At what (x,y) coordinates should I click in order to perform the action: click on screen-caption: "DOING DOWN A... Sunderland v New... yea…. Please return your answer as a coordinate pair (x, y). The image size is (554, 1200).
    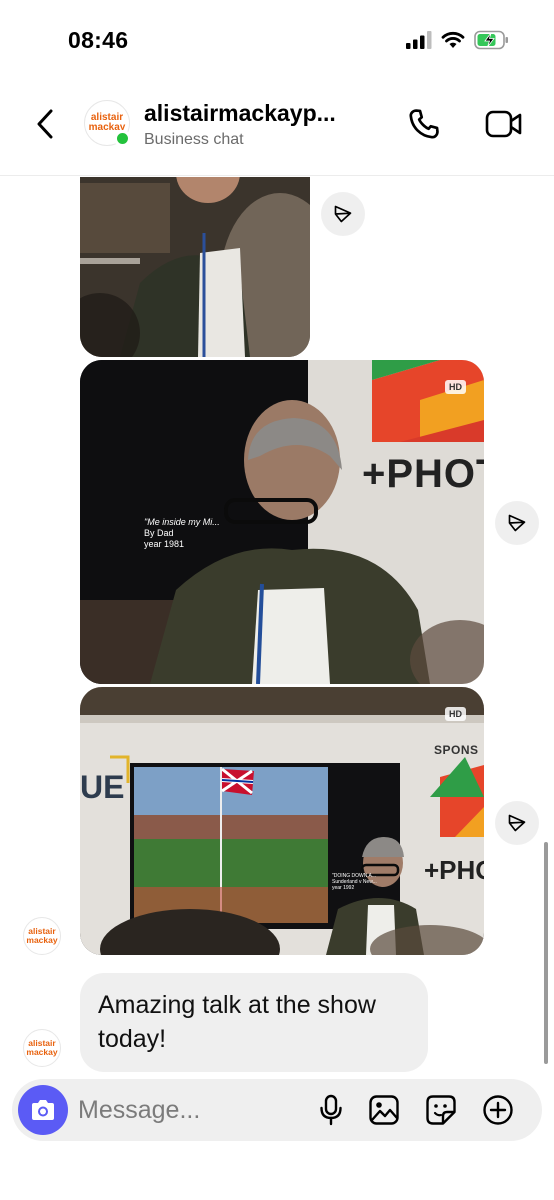
    Looking at the image, I should click on (354, 882).